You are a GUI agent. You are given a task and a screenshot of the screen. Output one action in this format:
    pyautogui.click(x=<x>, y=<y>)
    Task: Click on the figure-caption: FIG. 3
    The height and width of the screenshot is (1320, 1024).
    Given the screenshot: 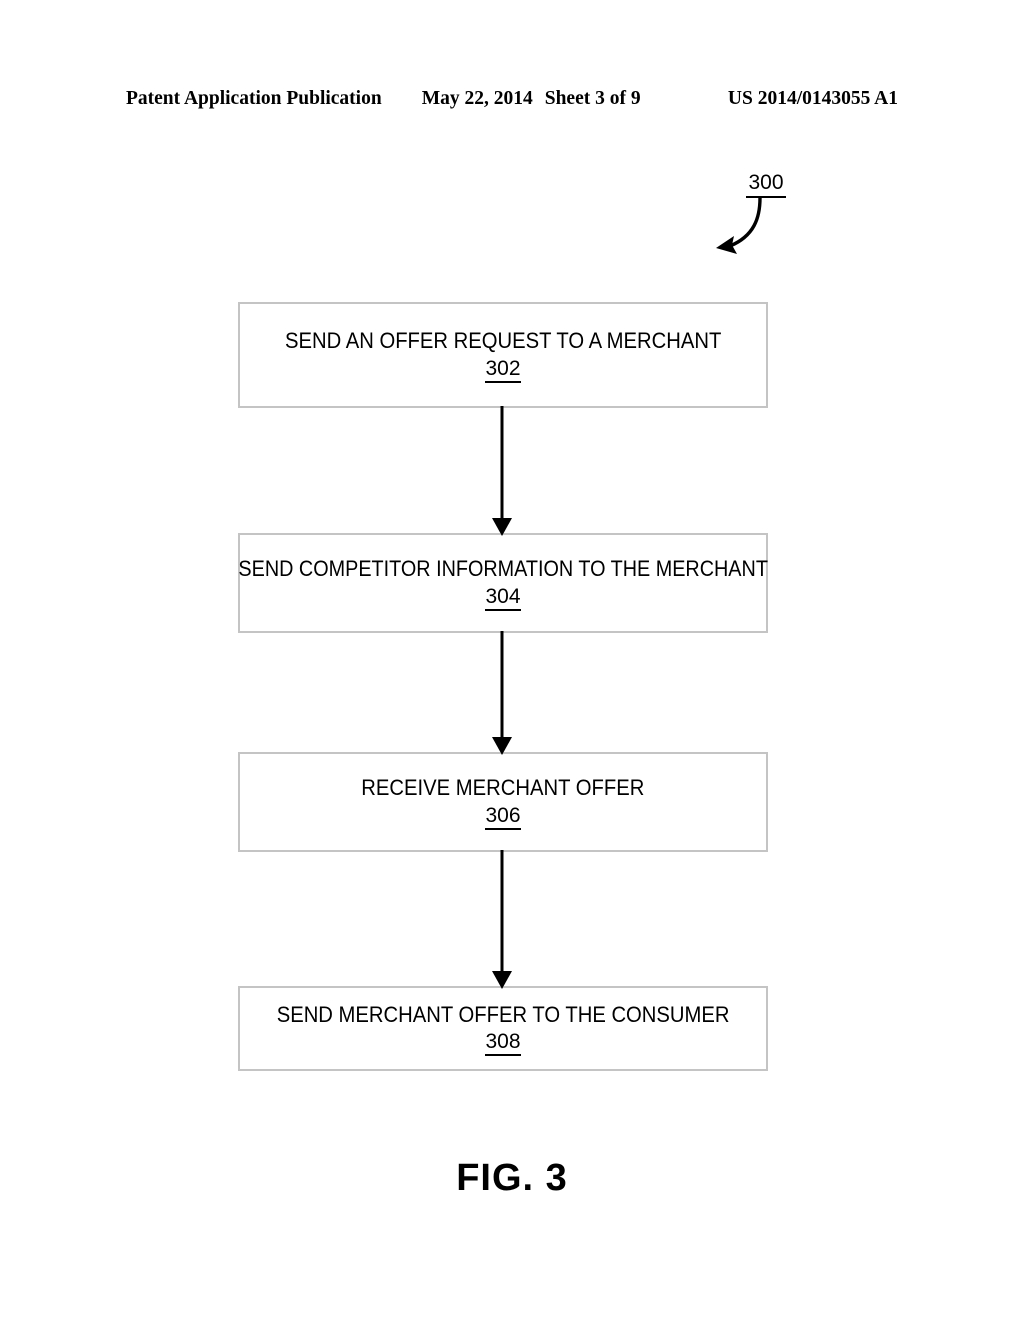 What is the action you would take?
    pyautogui.click(x=512, y=1178)
    